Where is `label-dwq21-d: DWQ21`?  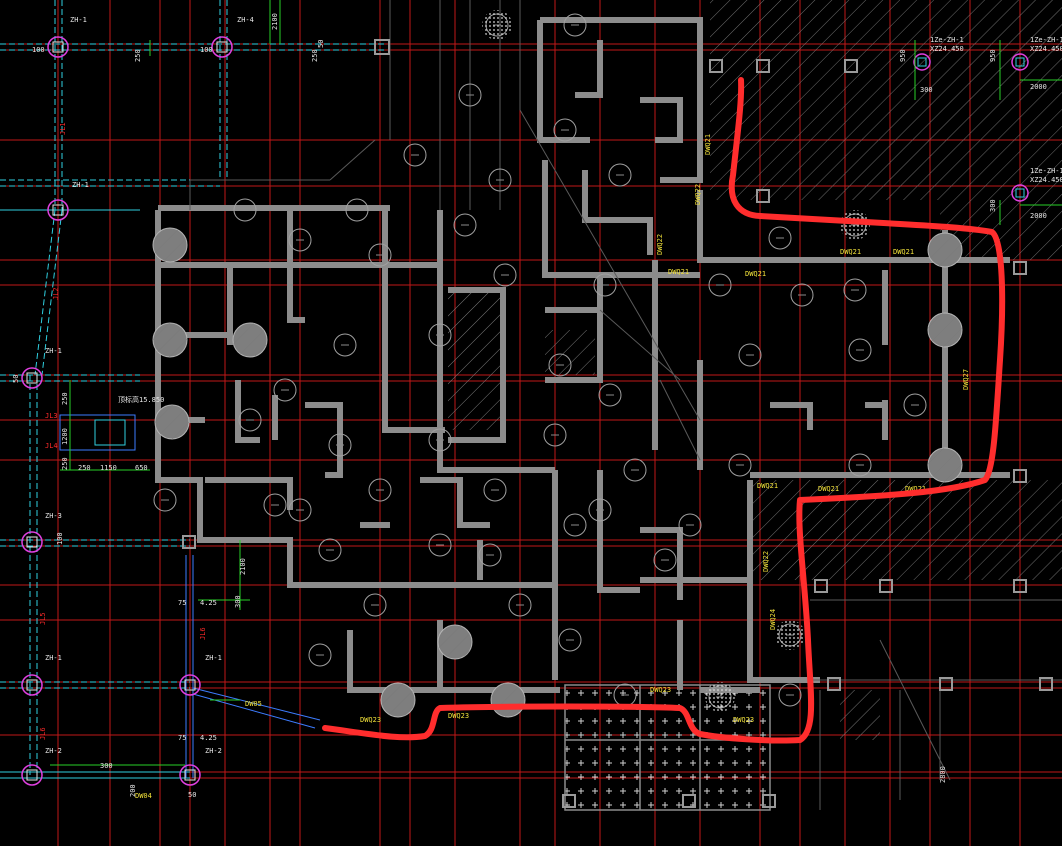 label-dwq21-d: DWQ21 is located at coordinates (755, 274).